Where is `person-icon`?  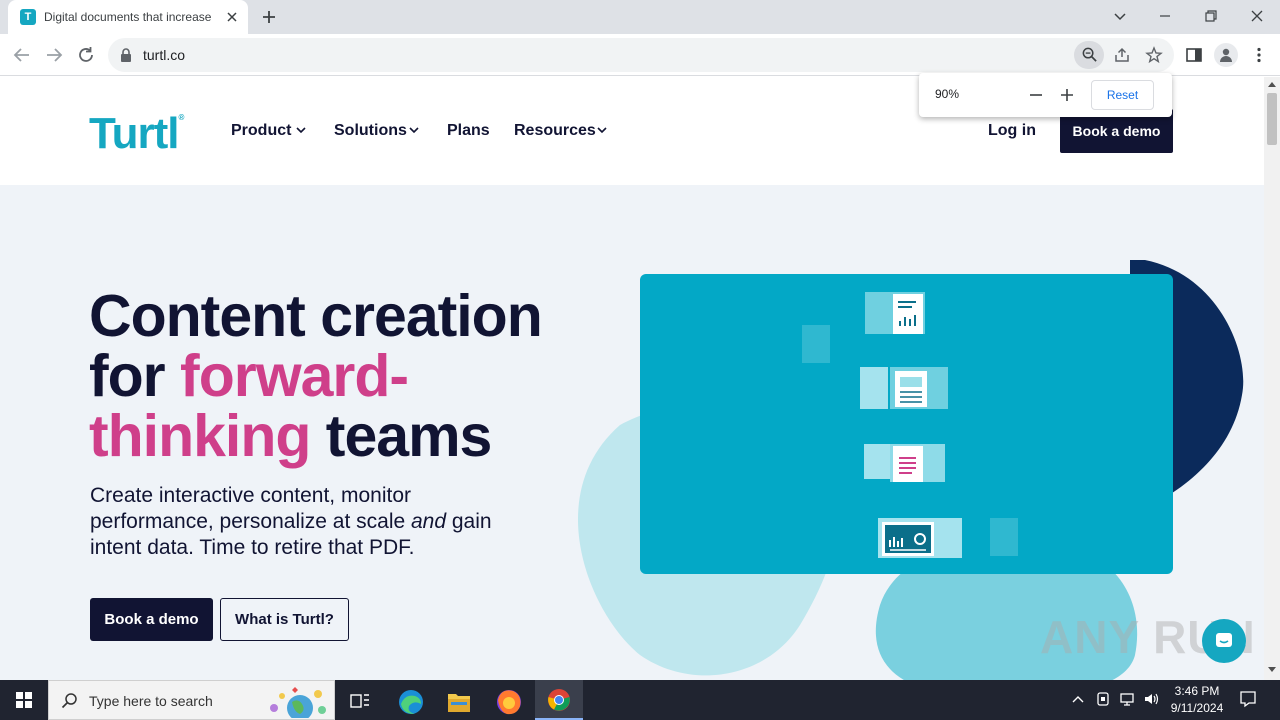 person-icon is located at coordinates (1226, 55).